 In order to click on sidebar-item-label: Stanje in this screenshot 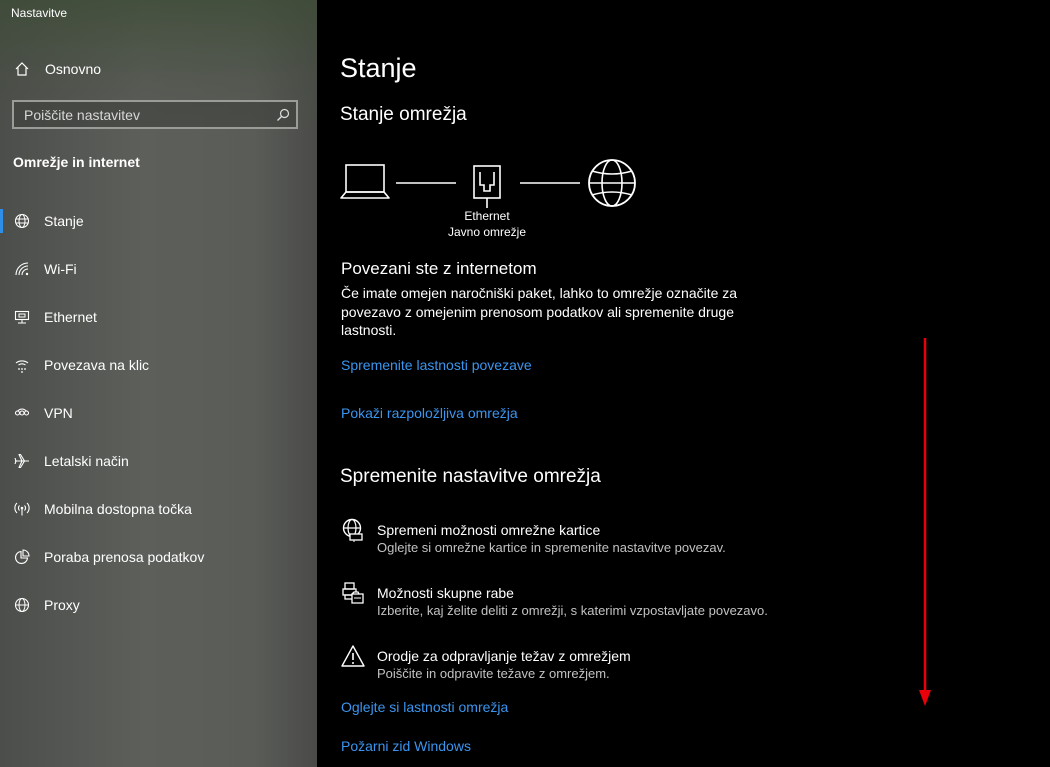, I will do `click(64, 221)`.